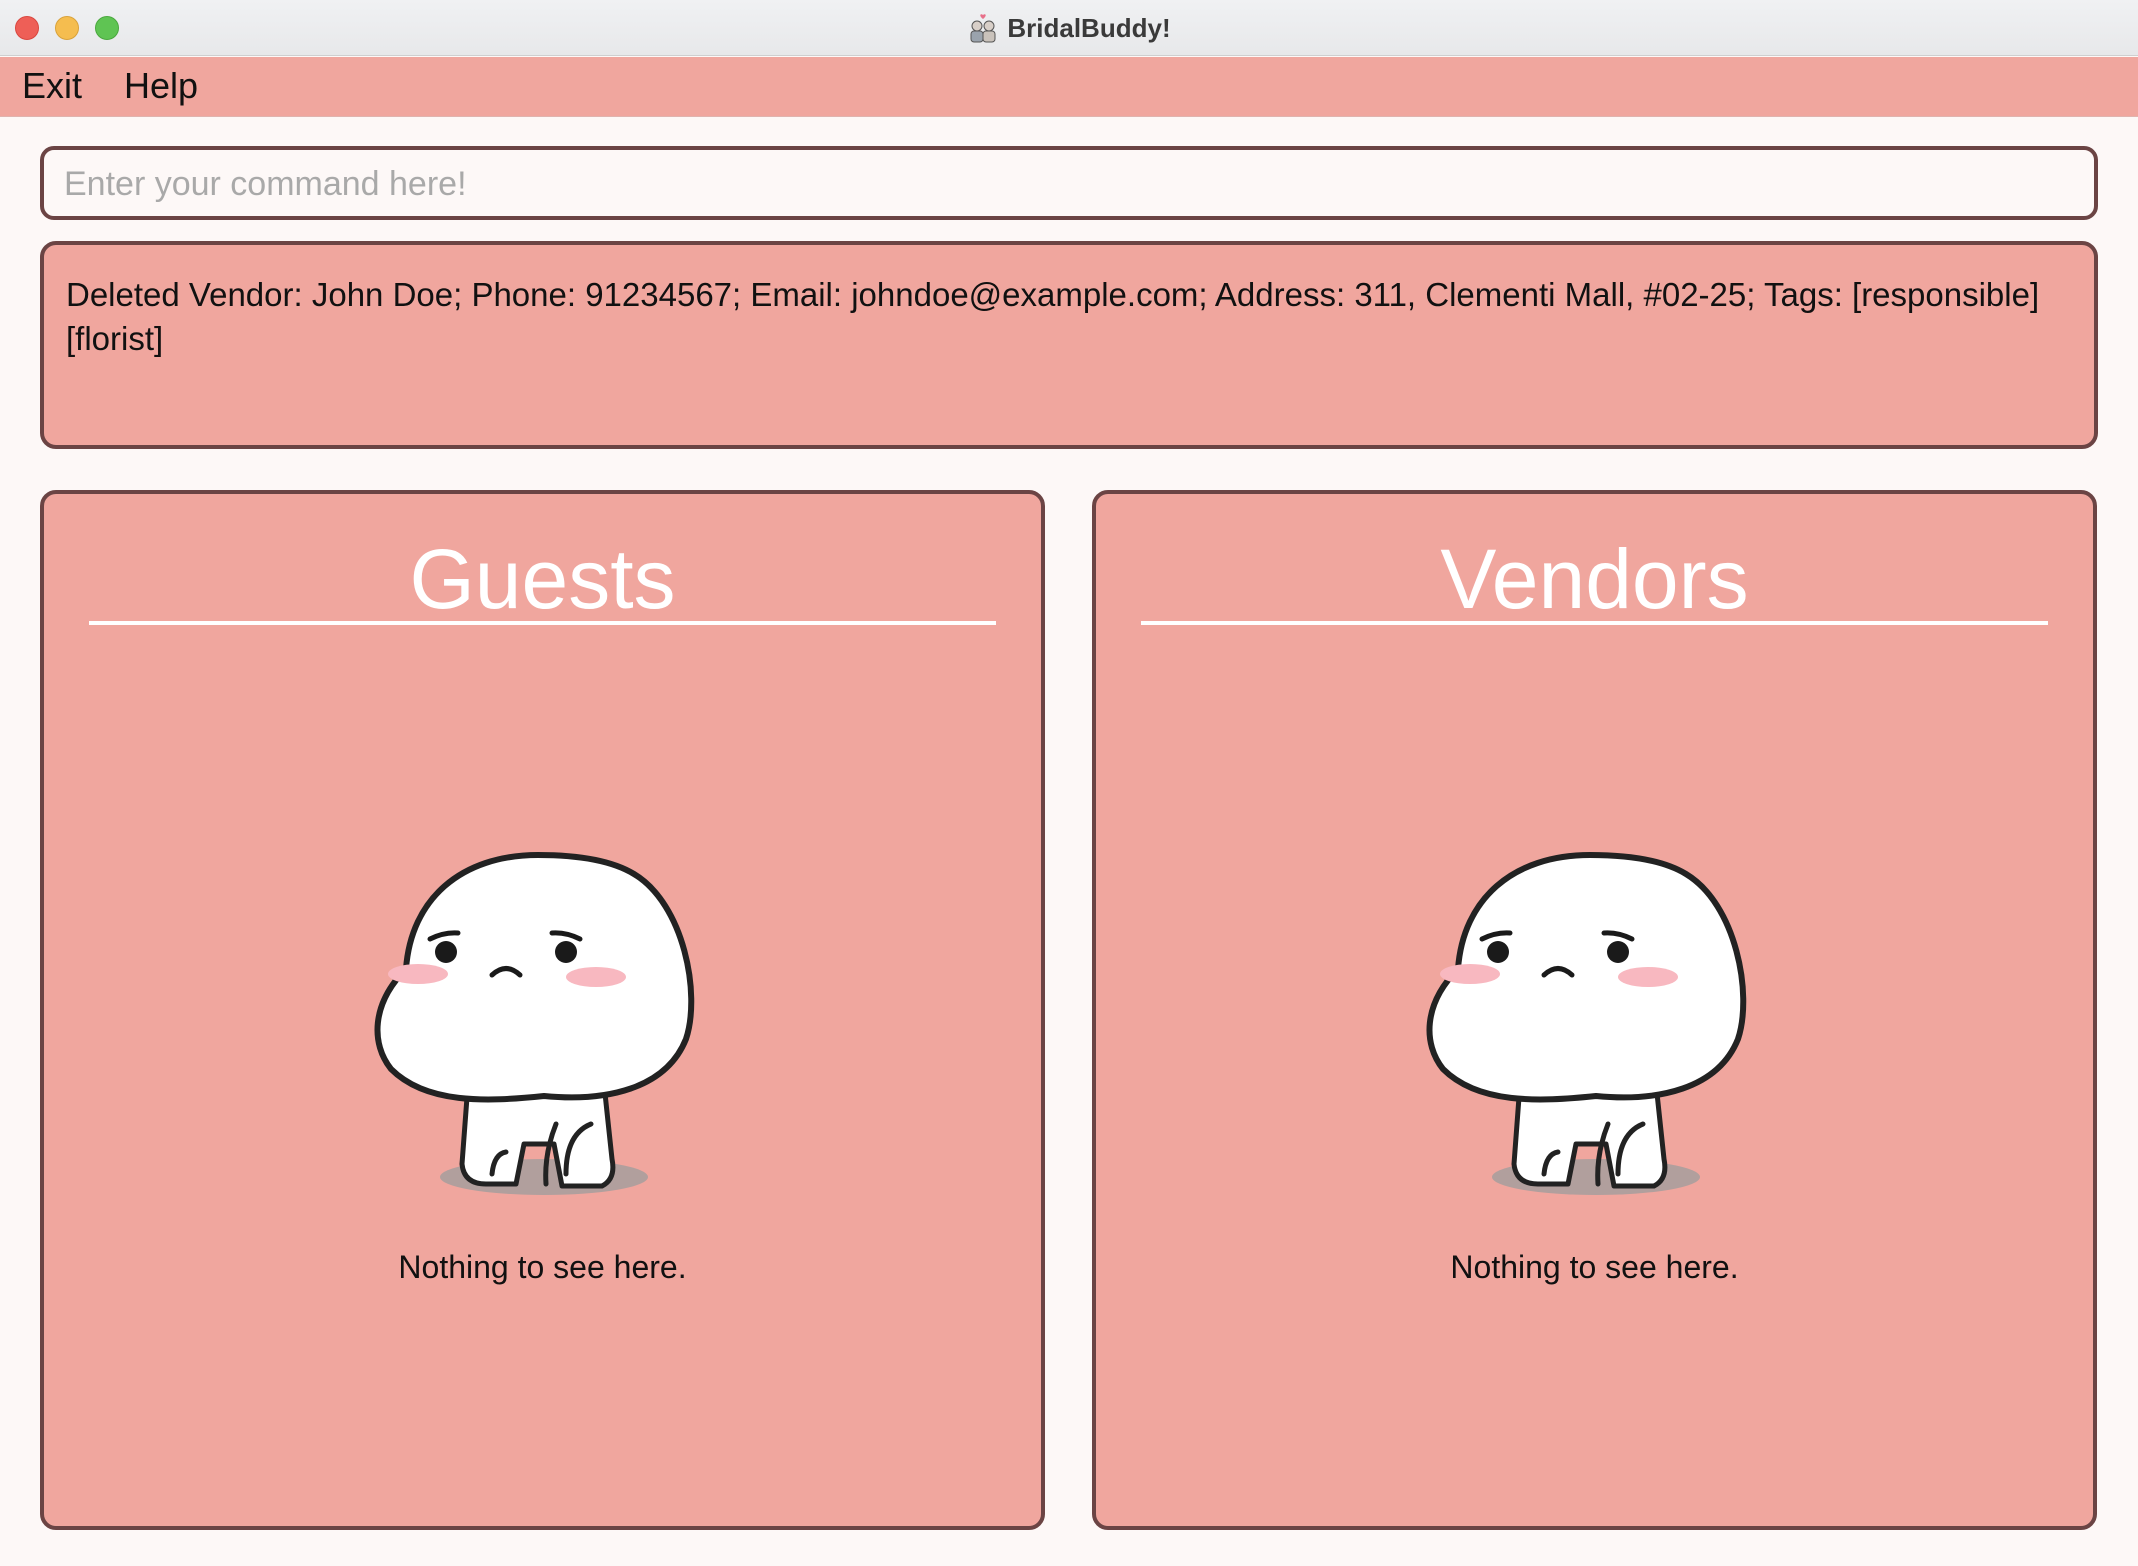 The image size is (2138, 1566). I want to click on command-input, so click(1069, 184).